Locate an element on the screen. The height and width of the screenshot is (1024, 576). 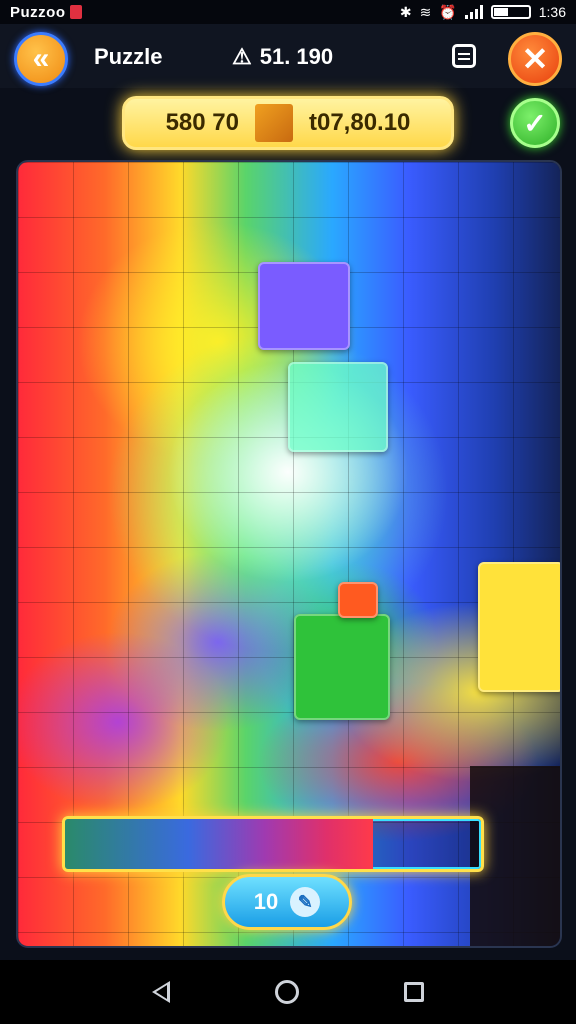
color-swatch is located at coordinates (273, 123).